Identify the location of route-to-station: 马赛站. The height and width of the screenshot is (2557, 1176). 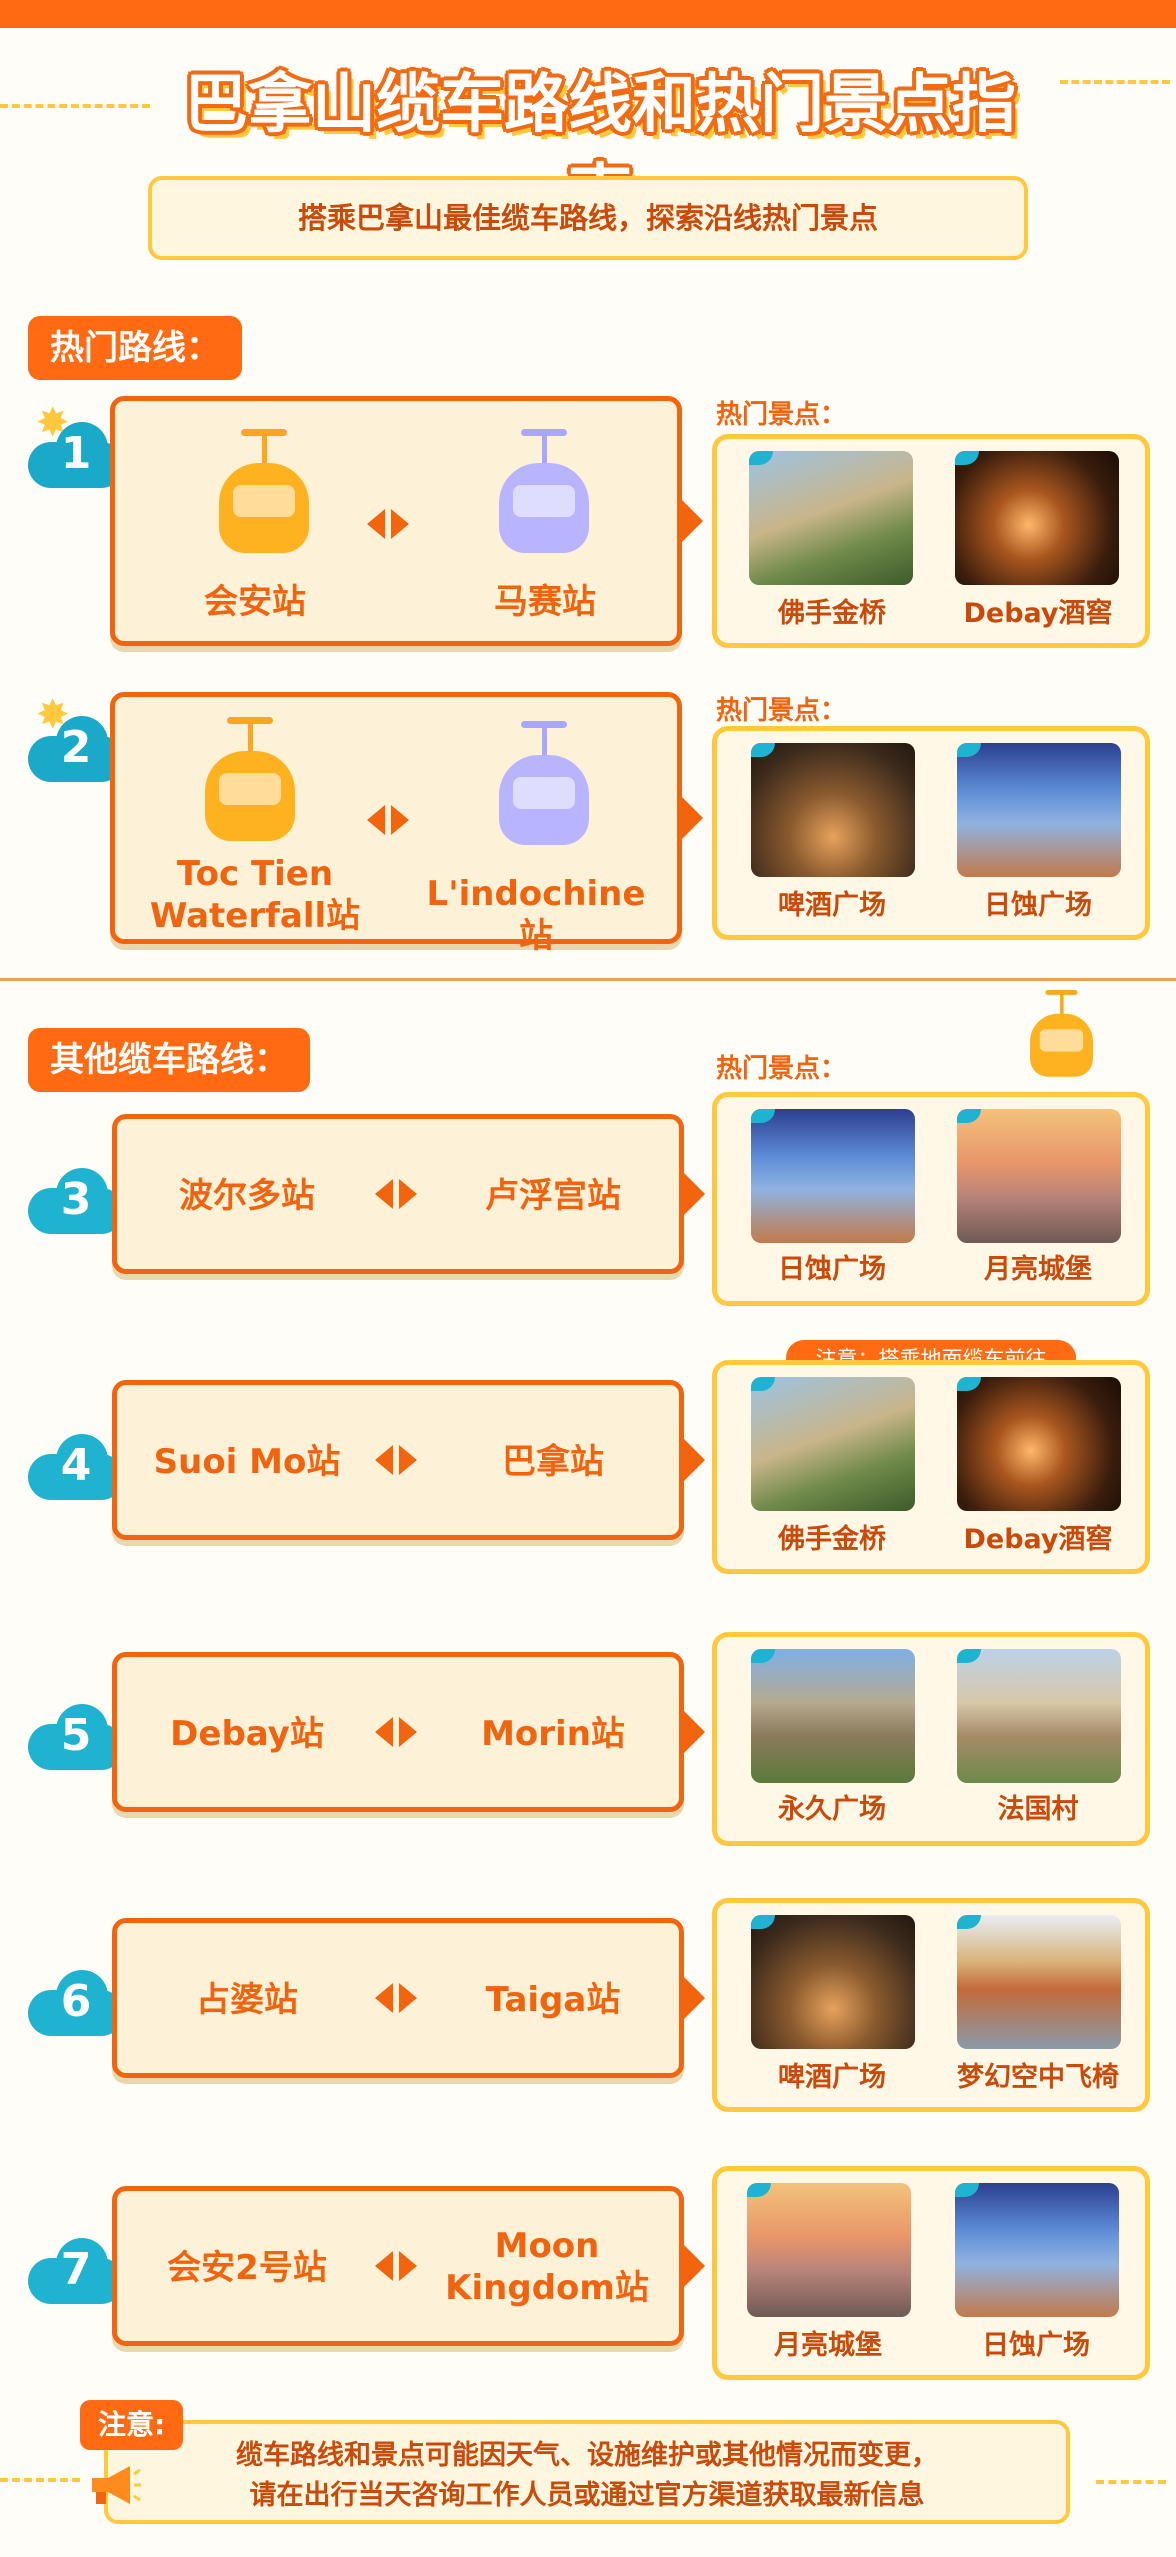
(545, 602).